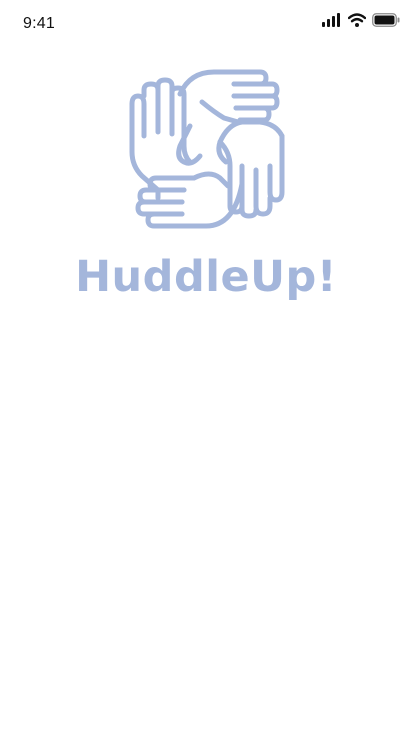 This screenshot has width=412, height=731. I want to click on app-title-text: HuddleUp!, so click(206, 277).